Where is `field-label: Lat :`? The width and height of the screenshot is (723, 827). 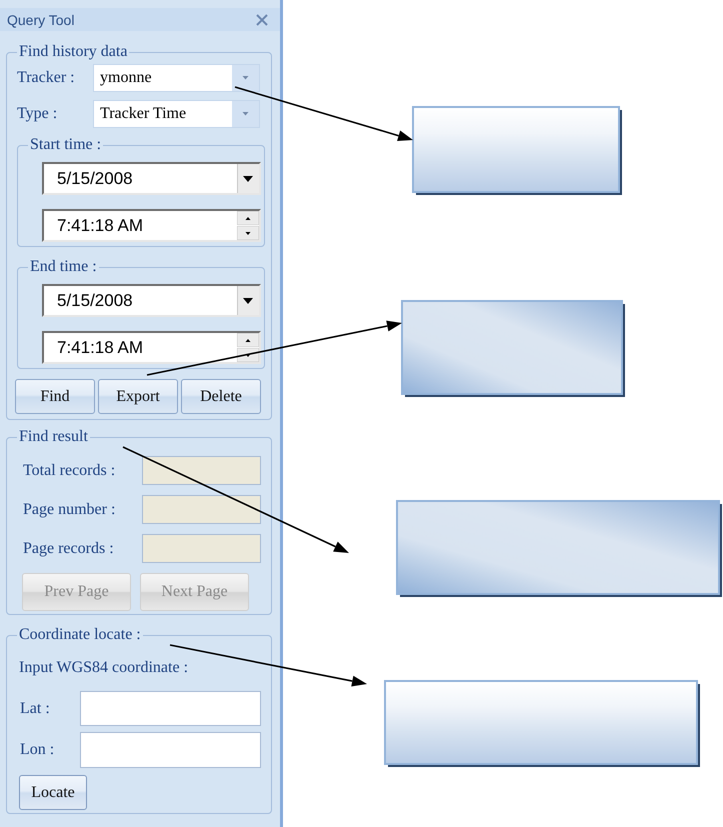
field-label: Lat : is located at coordinates (35, 709).